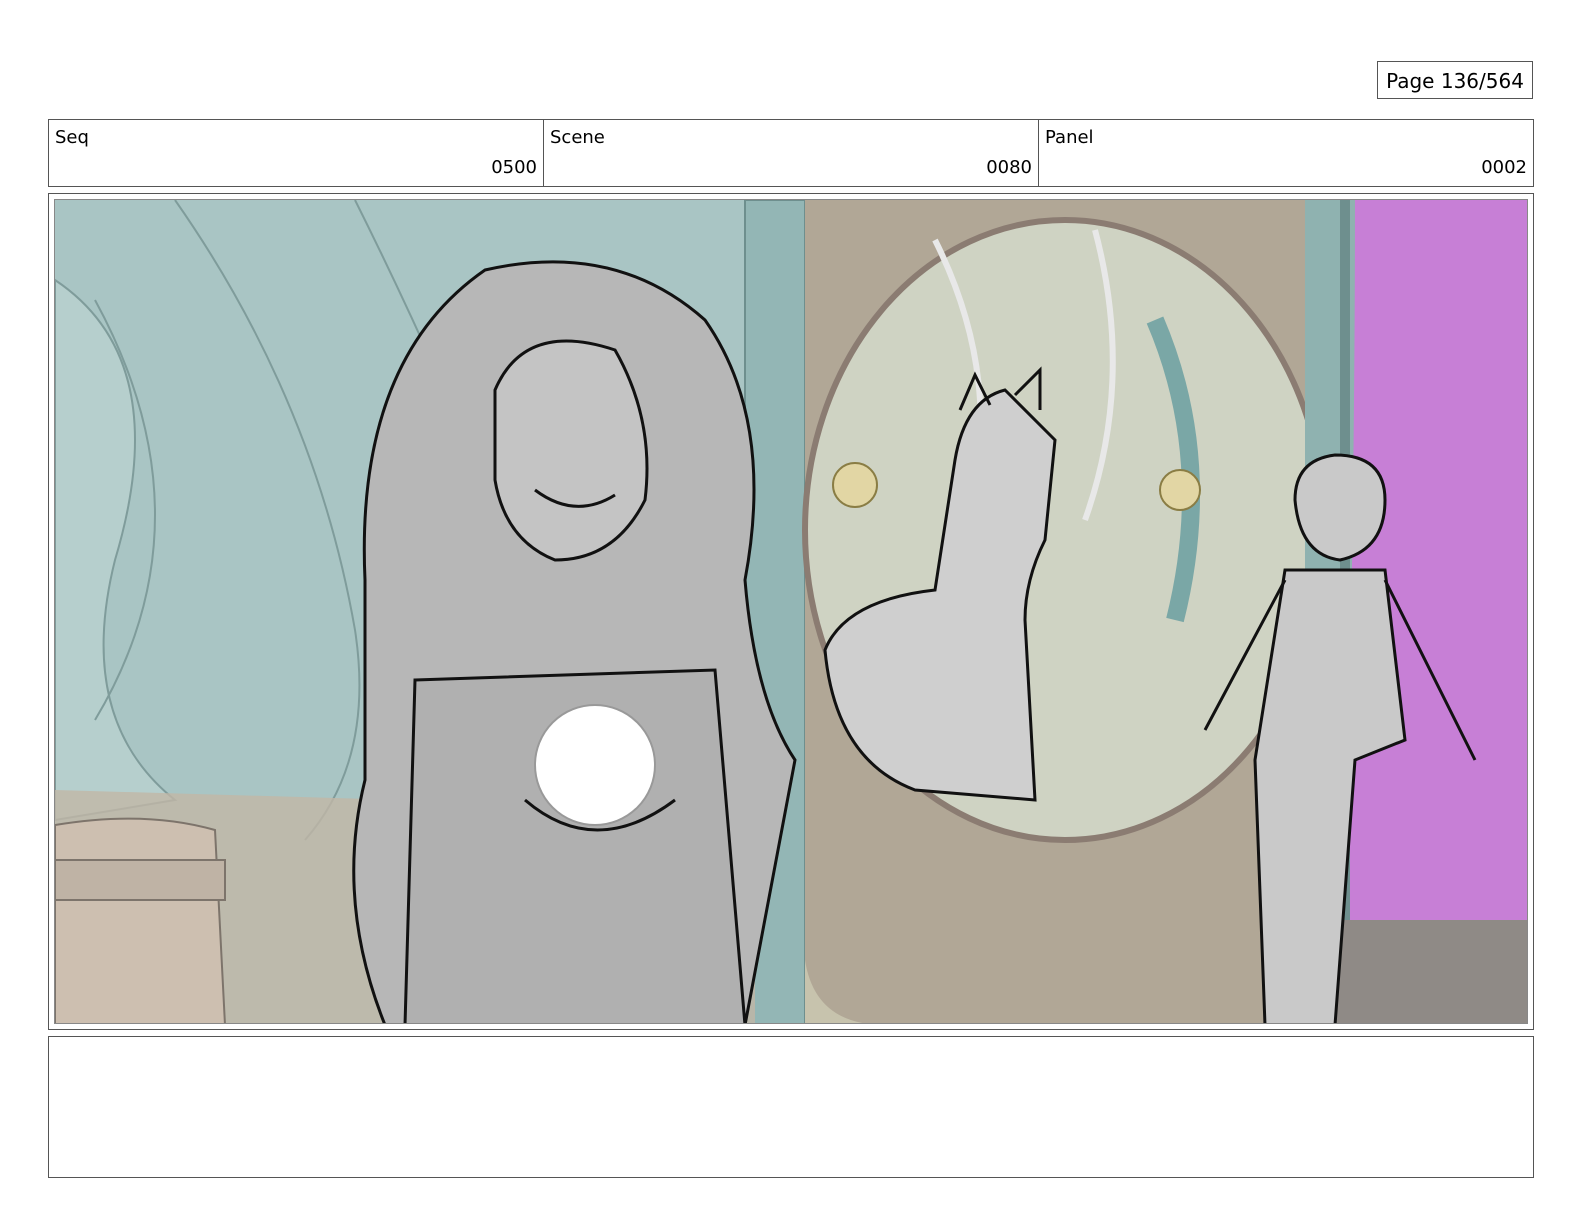 The image size is (1584, 1224). What do you see at coordinates (1286, 153) in the screenshot?
I see `panel-cell: Panel 0002` at bounding box center [1286, 153].